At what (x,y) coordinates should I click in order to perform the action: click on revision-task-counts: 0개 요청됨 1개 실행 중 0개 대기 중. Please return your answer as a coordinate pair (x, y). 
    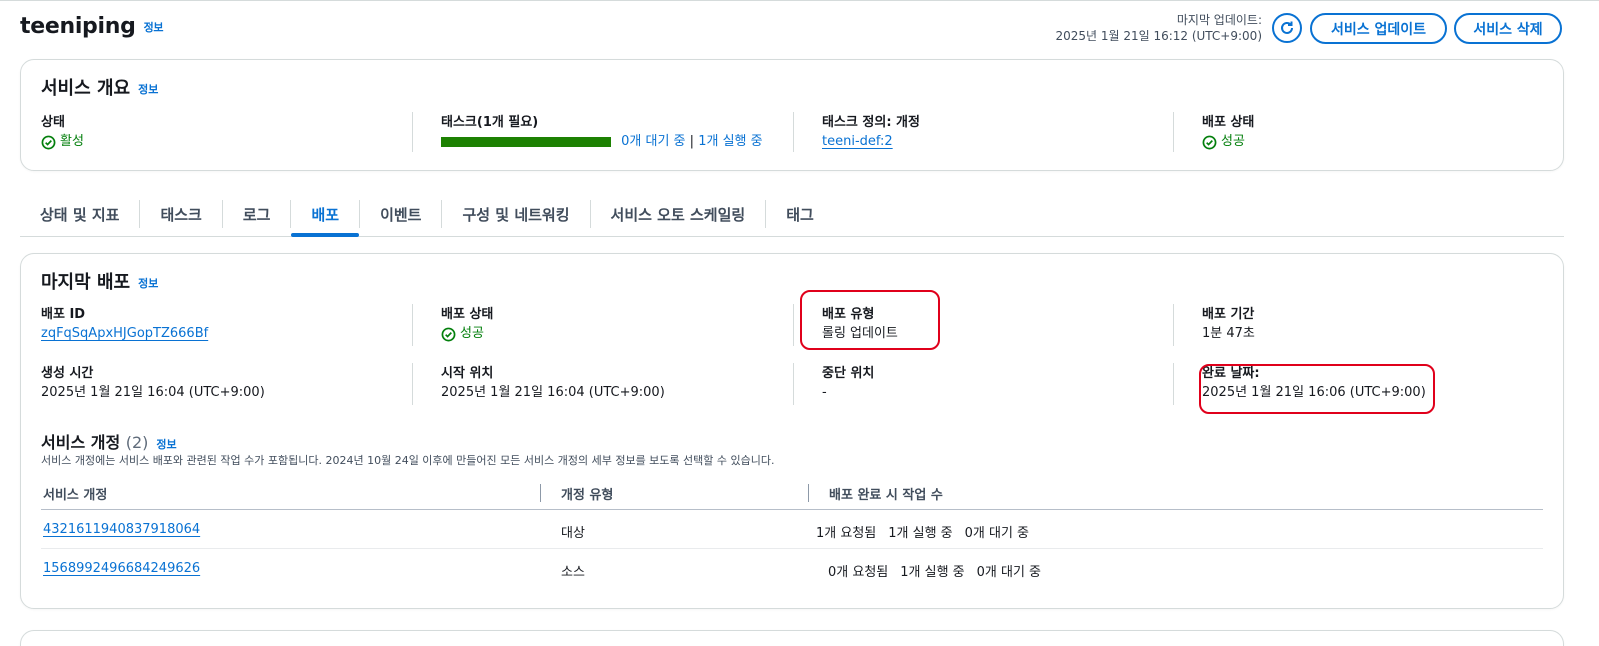
    Looking at the image, I should click on (935, 572).